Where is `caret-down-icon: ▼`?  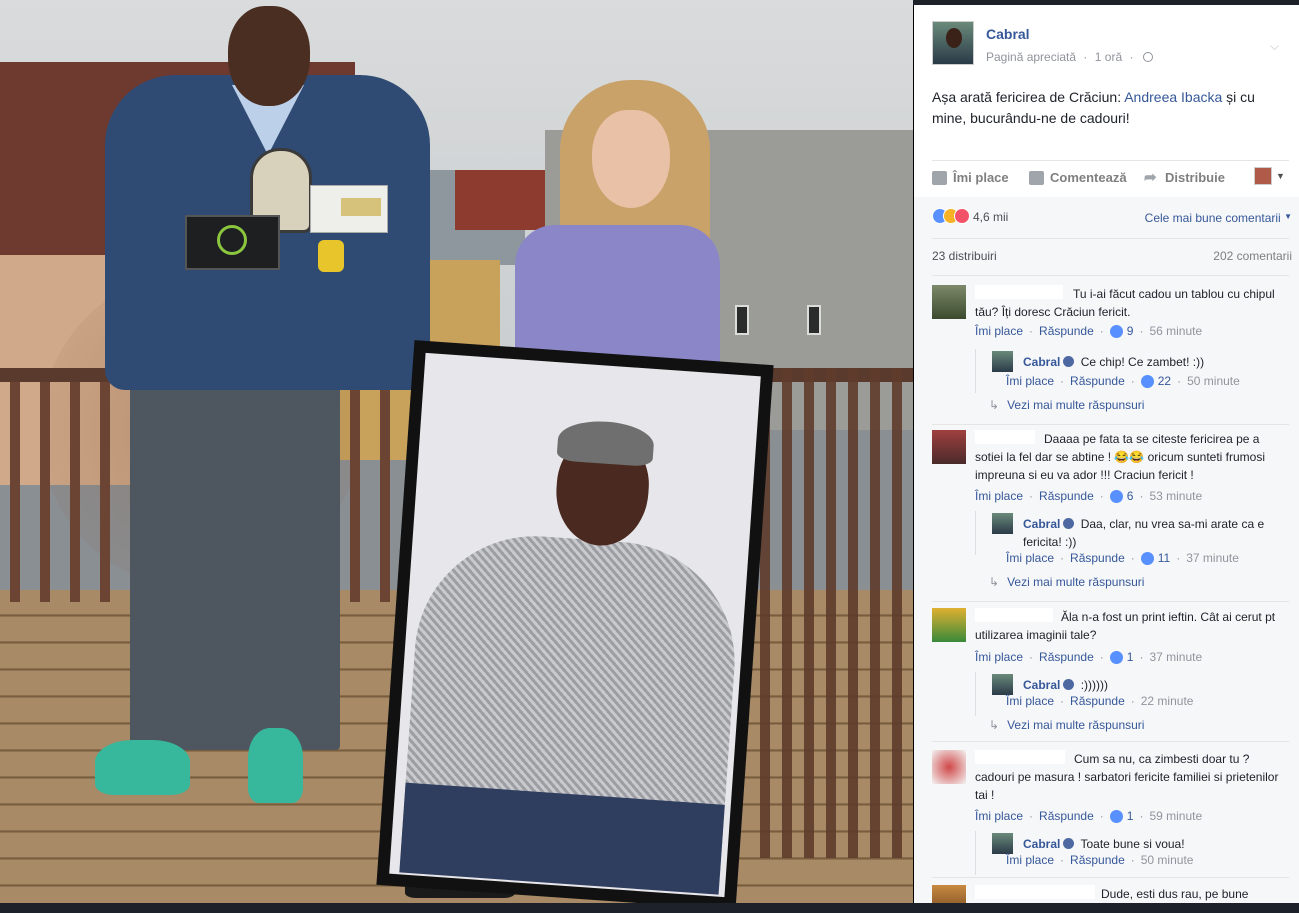 caret-down-icon: ▼ is located at coordinates (1280, 176).